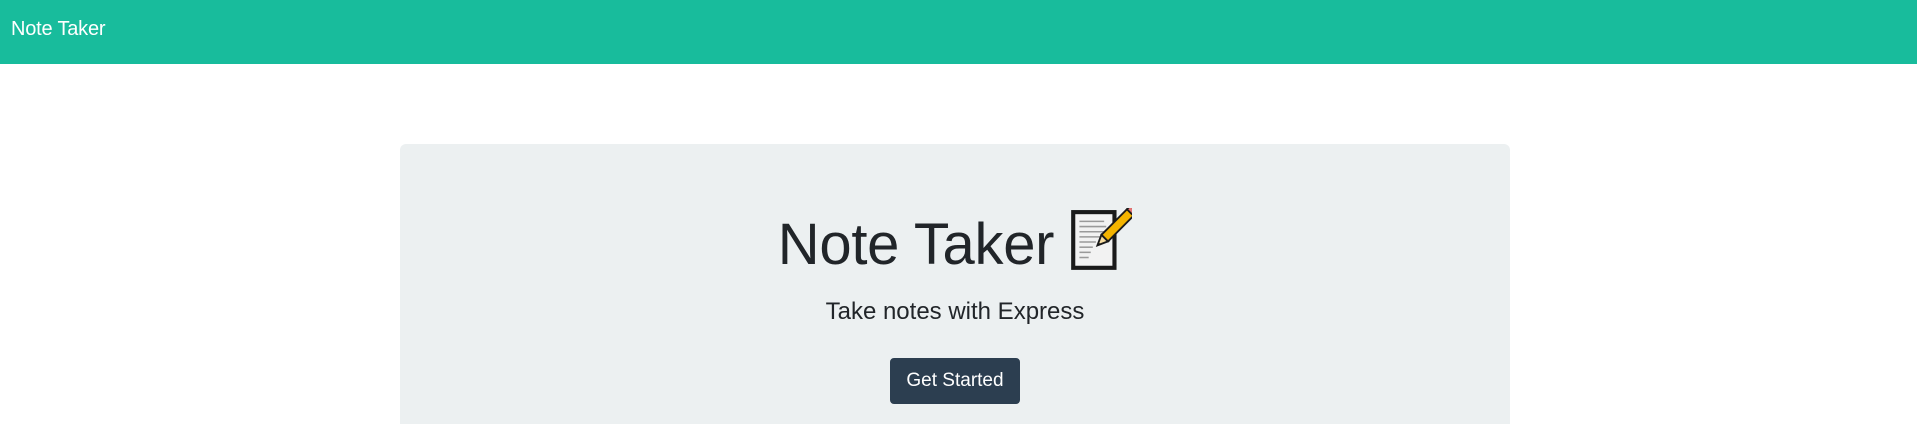 This screenshot has width=1917, height=424. What do you see at coordinates (955, 311) in the screenshot?
I see `hero-subtitle: Take notes with Express` at bounding box center [955, 311].